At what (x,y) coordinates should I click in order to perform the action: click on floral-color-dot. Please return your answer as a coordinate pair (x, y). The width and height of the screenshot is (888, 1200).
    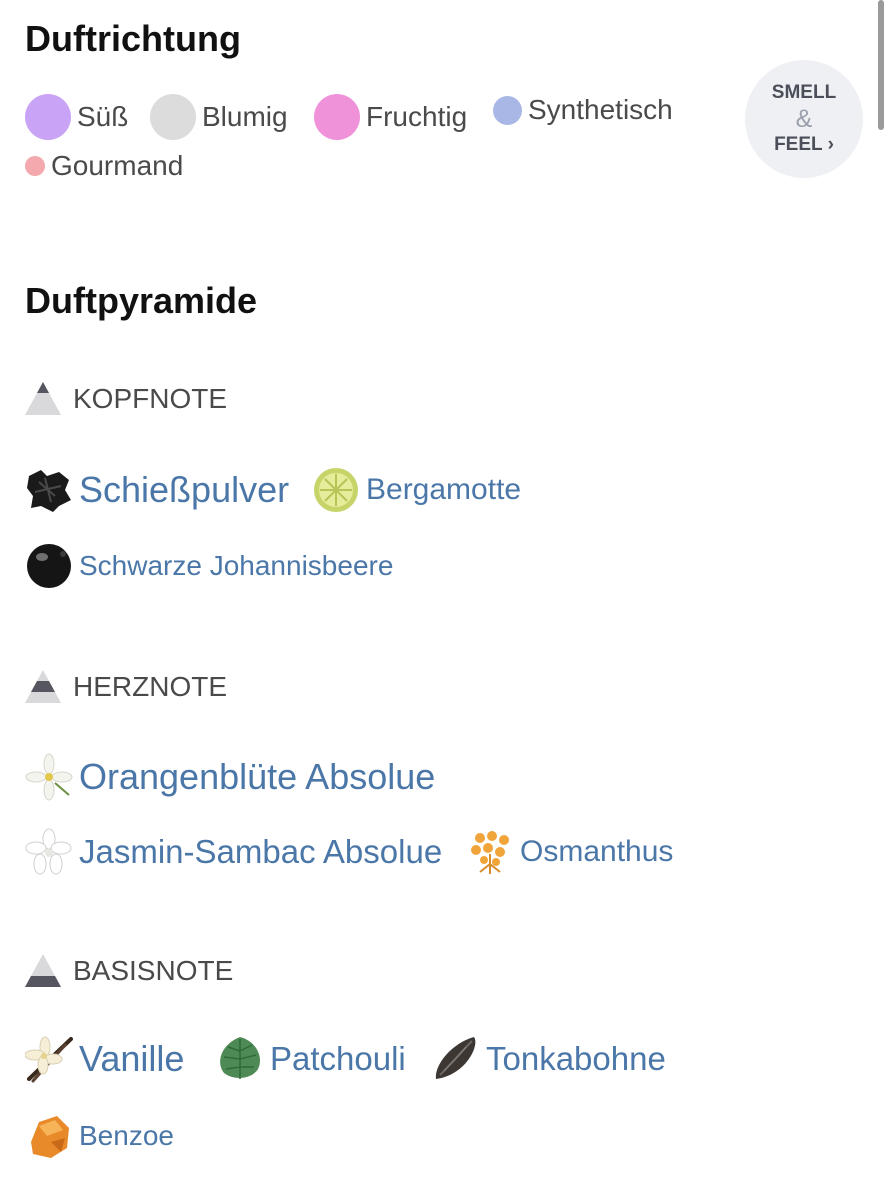
    Looking at the image, I should click on (173, 117).